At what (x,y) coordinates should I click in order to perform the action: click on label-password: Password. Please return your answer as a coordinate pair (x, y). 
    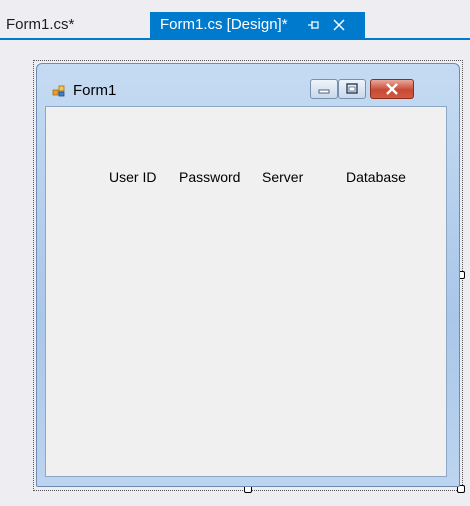
    Looking at the image, I should click on (209, 177).